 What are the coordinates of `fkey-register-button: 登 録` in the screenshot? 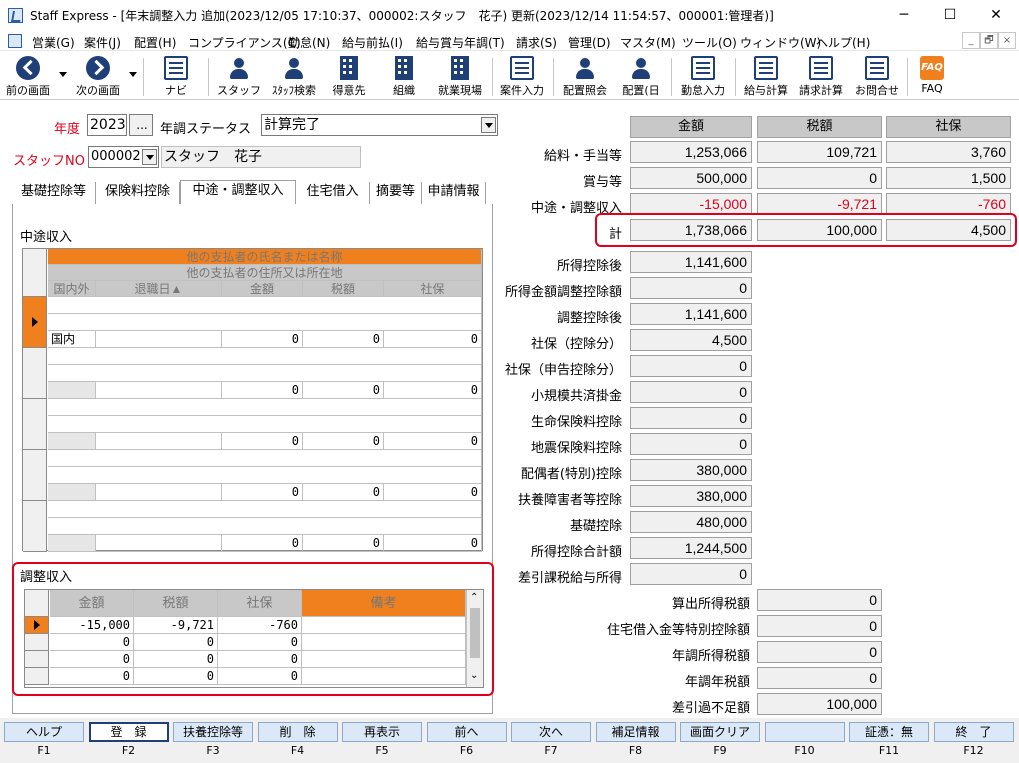 It's located at (128, 732).